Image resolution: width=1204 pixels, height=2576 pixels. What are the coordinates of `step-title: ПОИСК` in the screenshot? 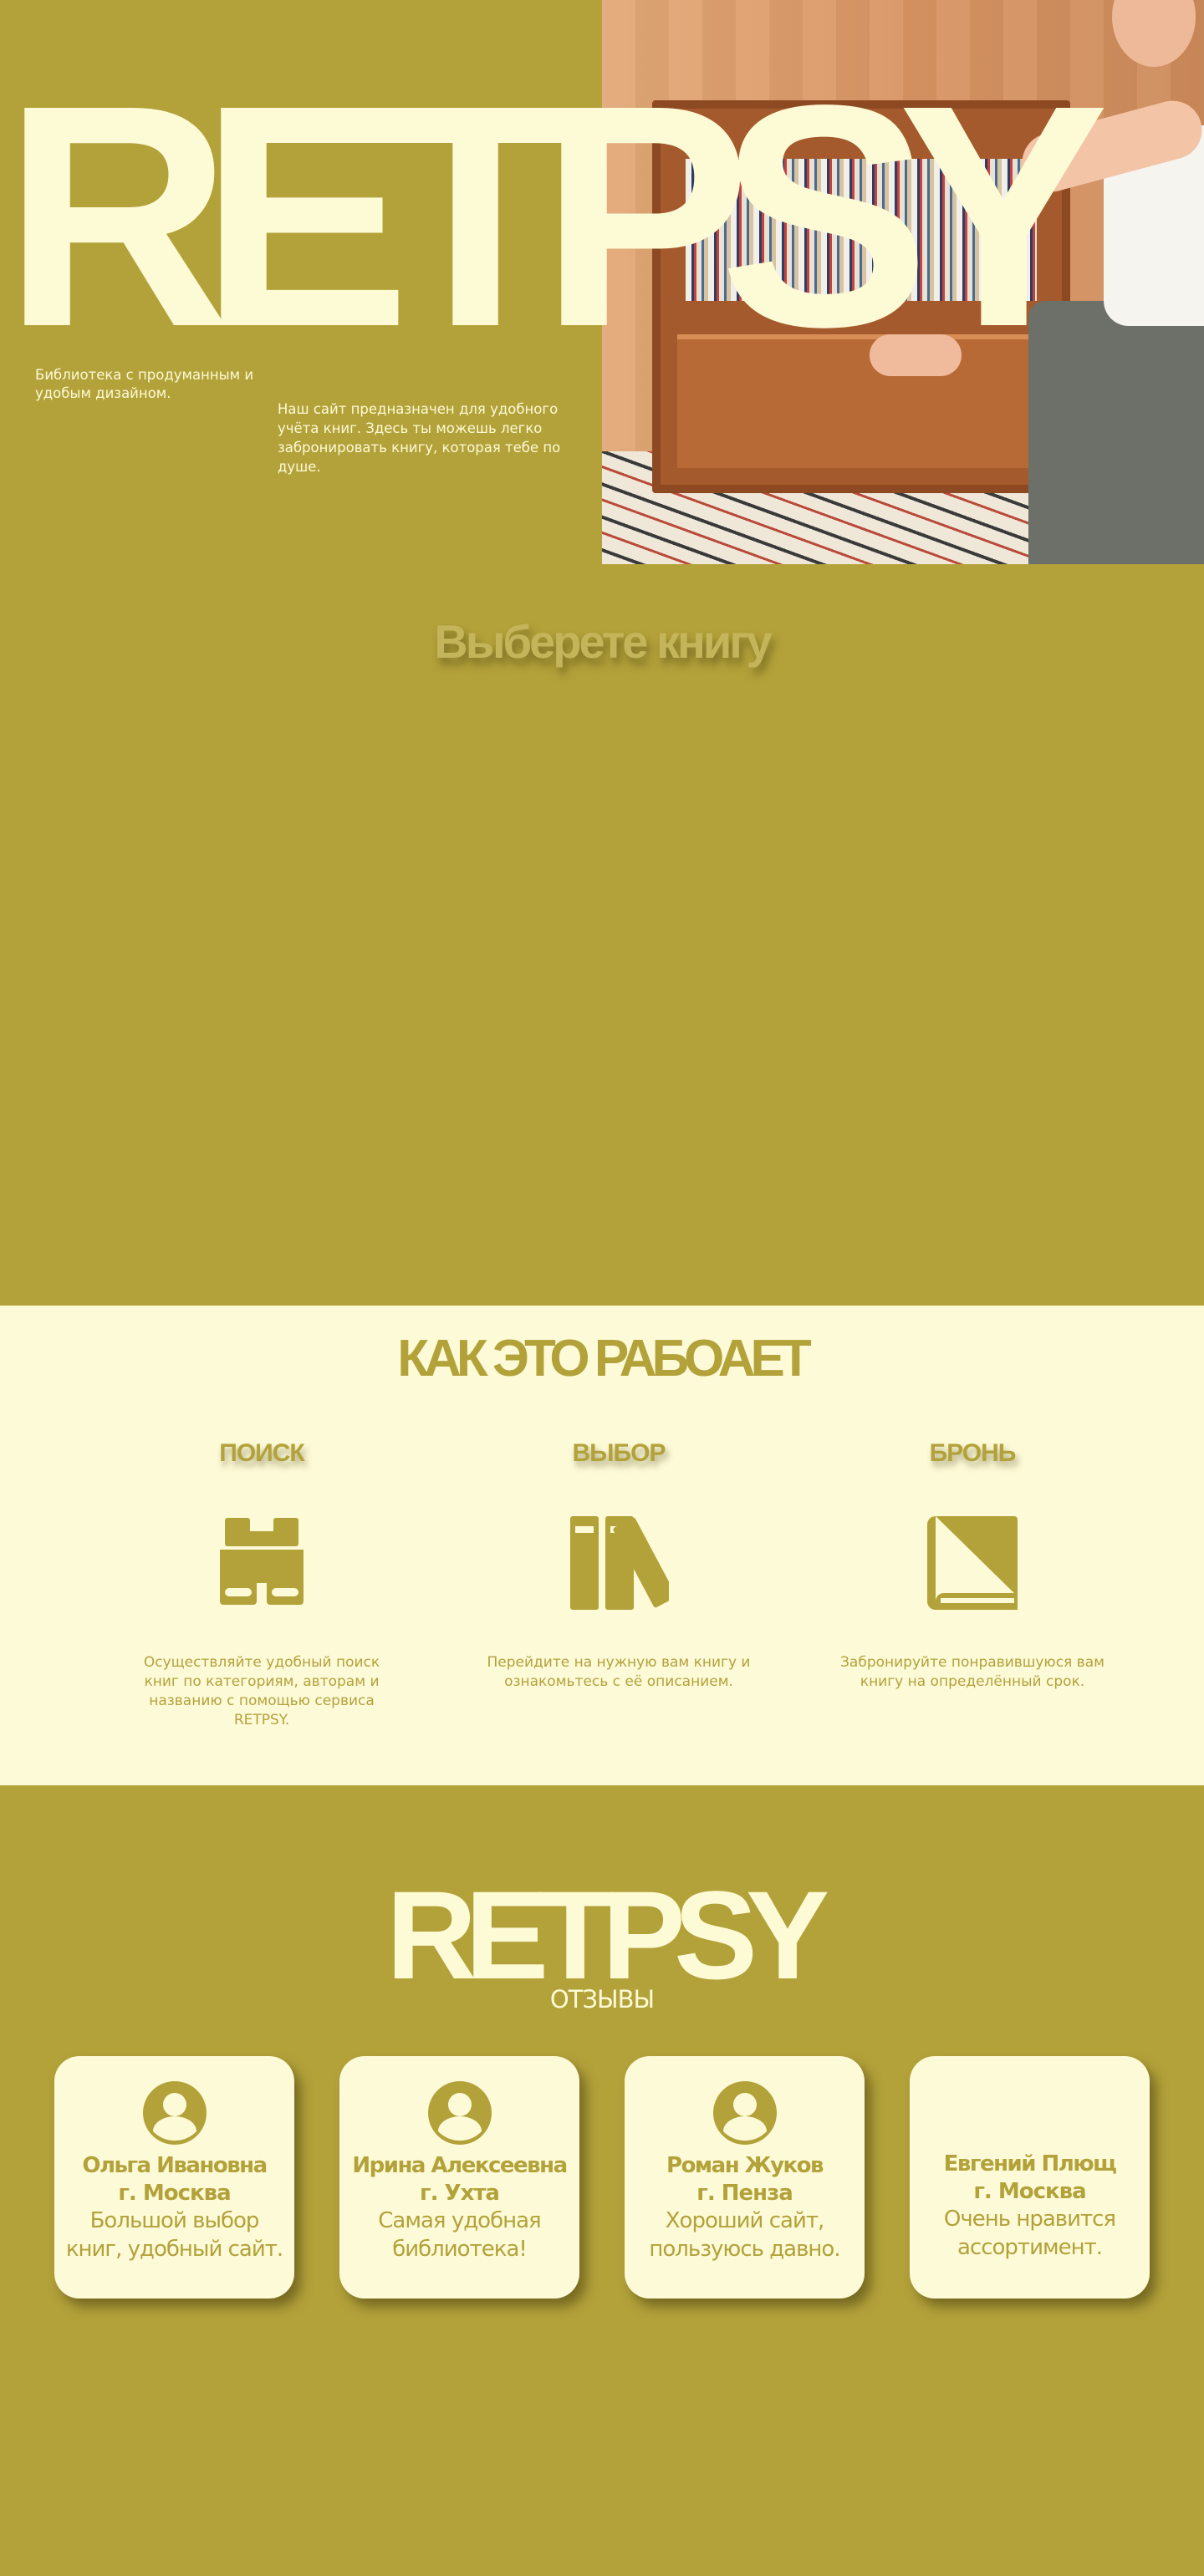 It's located at (261, 1453).